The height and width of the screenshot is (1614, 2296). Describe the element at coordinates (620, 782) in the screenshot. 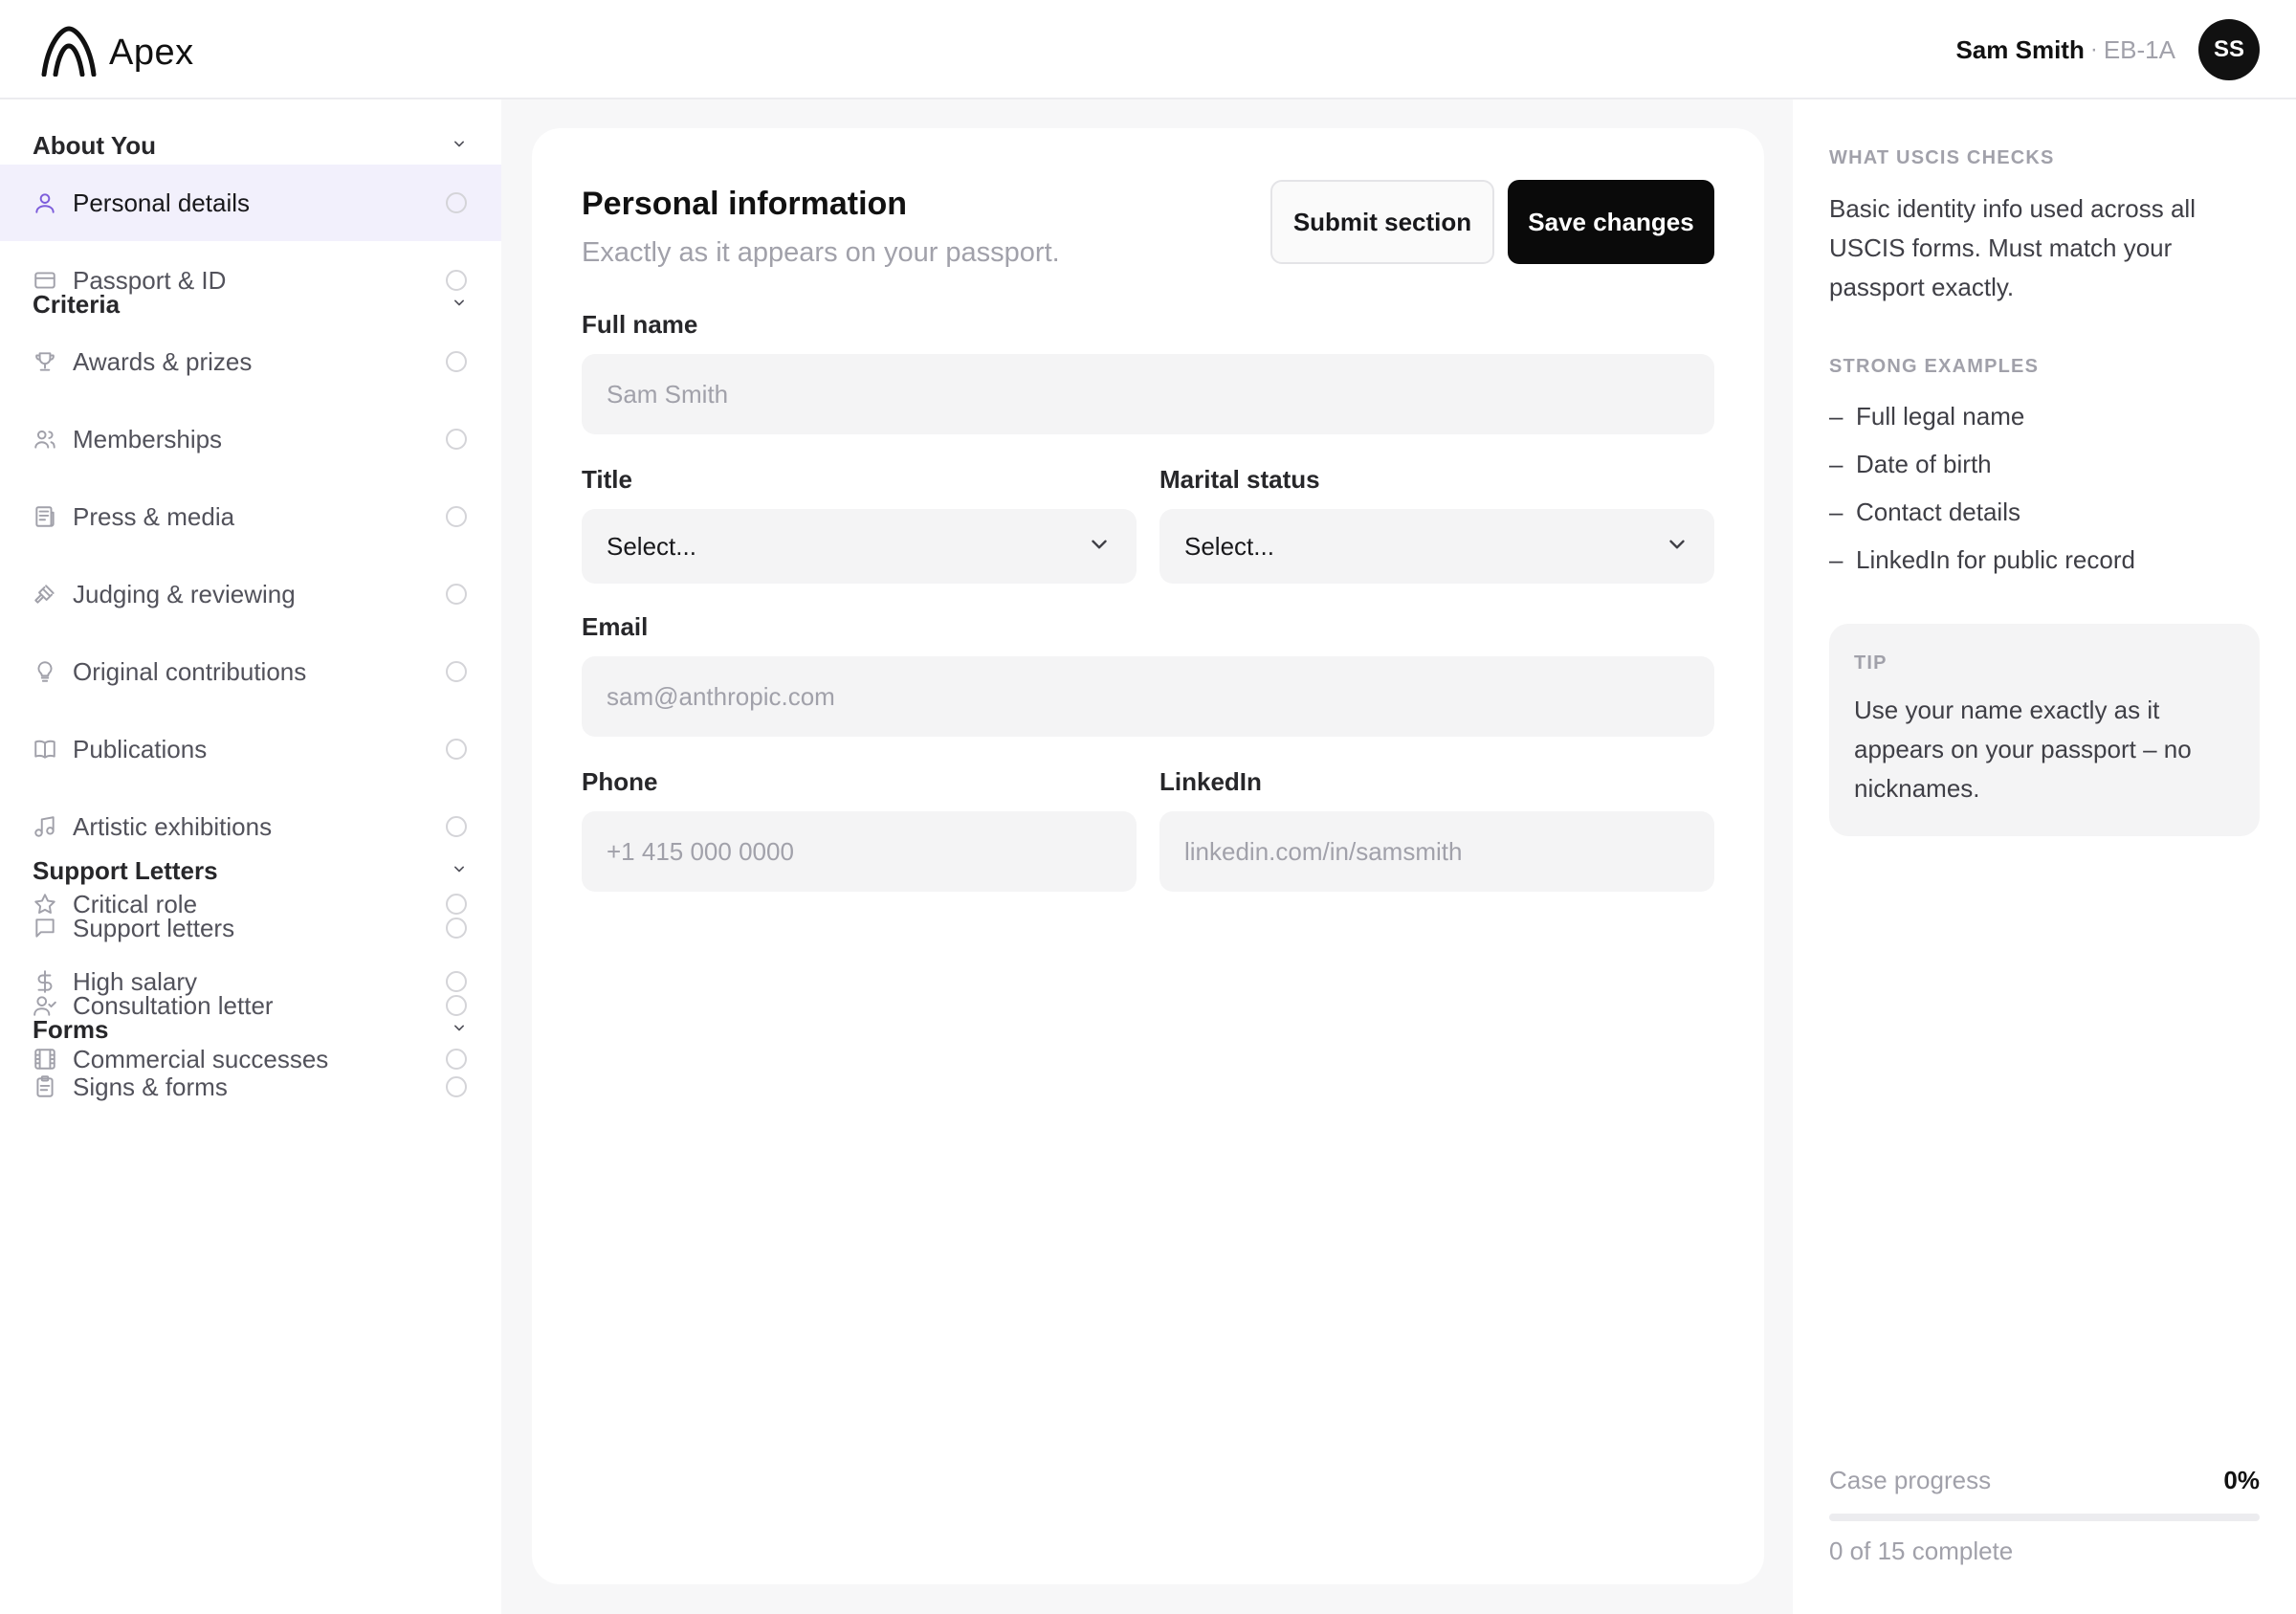

I see `phone-label: Phone` at that location.